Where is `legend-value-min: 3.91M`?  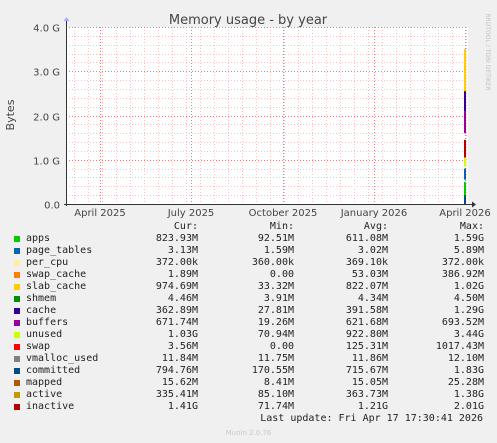
legend-value-min: 3.91M is located at coordinates (278, 298).